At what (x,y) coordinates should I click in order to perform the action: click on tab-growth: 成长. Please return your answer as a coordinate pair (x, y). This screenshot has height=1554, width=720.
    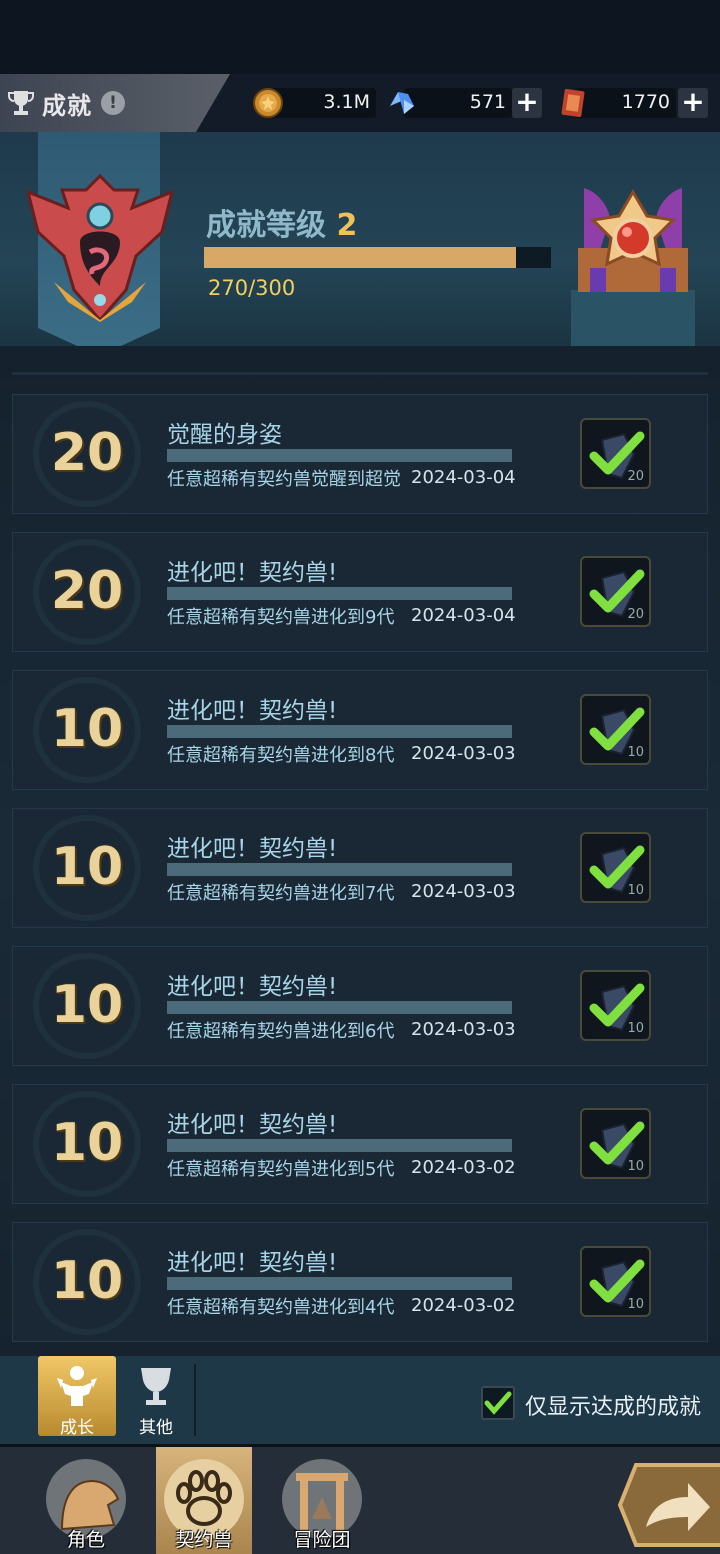
    Looking at the image, I should click on (77, 1397).